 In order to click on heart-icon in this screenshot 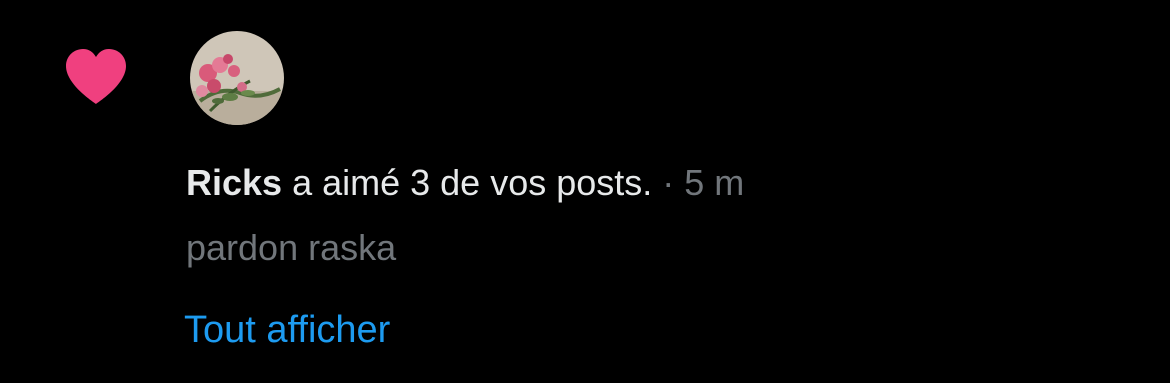, I will do `click(96, 76)`.